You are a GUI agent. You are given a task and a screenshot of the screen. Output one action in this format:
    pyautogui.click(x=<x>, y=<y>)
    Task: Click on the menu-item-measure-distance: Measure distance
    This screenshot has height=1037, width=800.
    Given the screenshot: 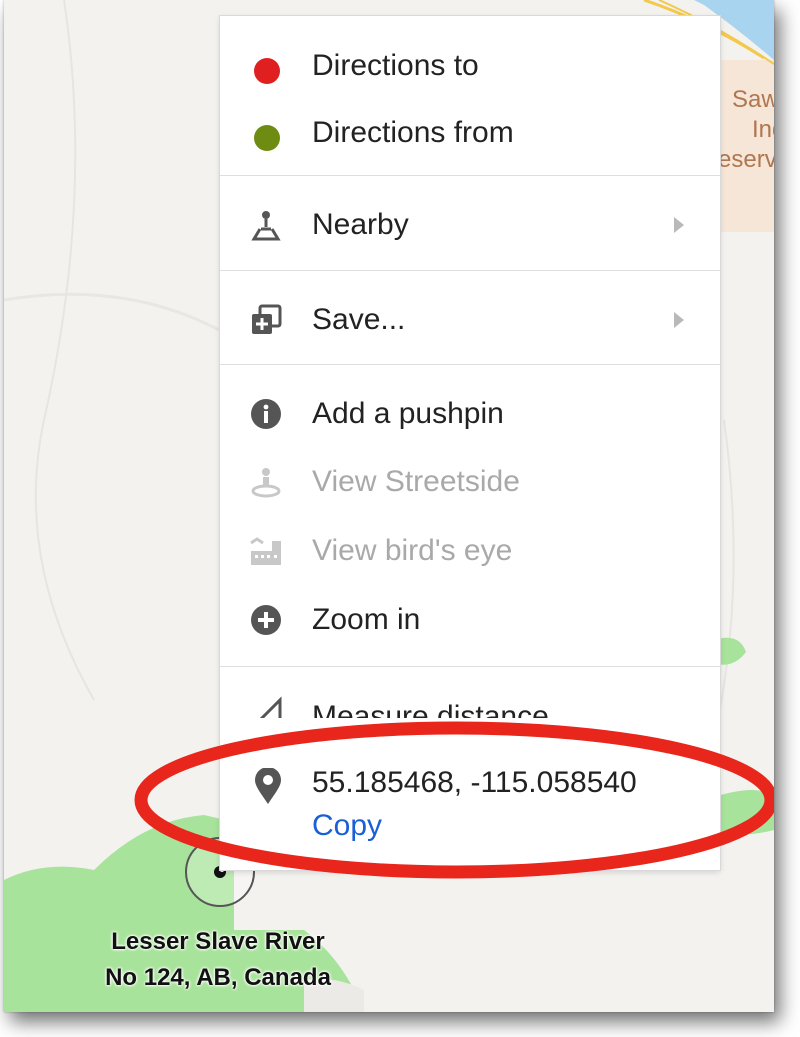 What is the action you would take?
    pyautogui.click(x=470, y=703)
    